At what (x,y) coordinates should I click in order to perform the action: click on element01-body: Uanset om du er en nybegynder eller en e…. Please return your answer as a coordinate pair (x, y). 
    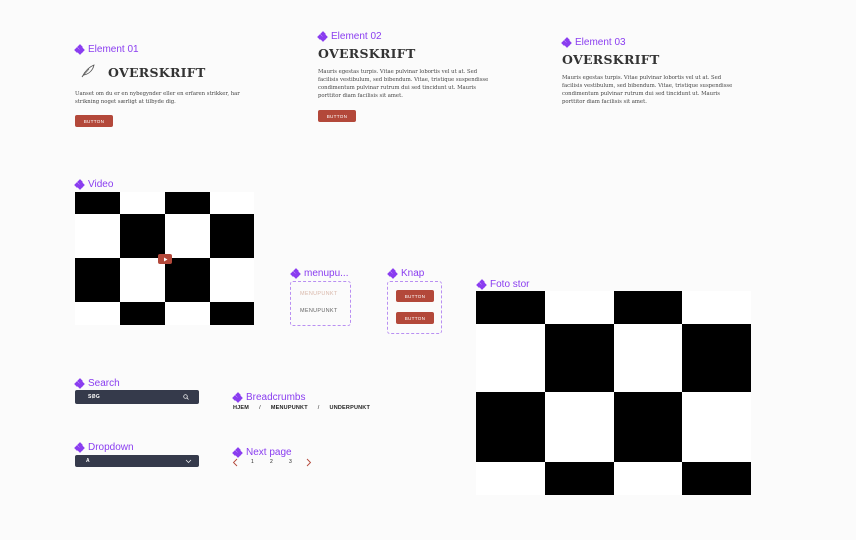
    Looking at the image, I should click on (157, 98).